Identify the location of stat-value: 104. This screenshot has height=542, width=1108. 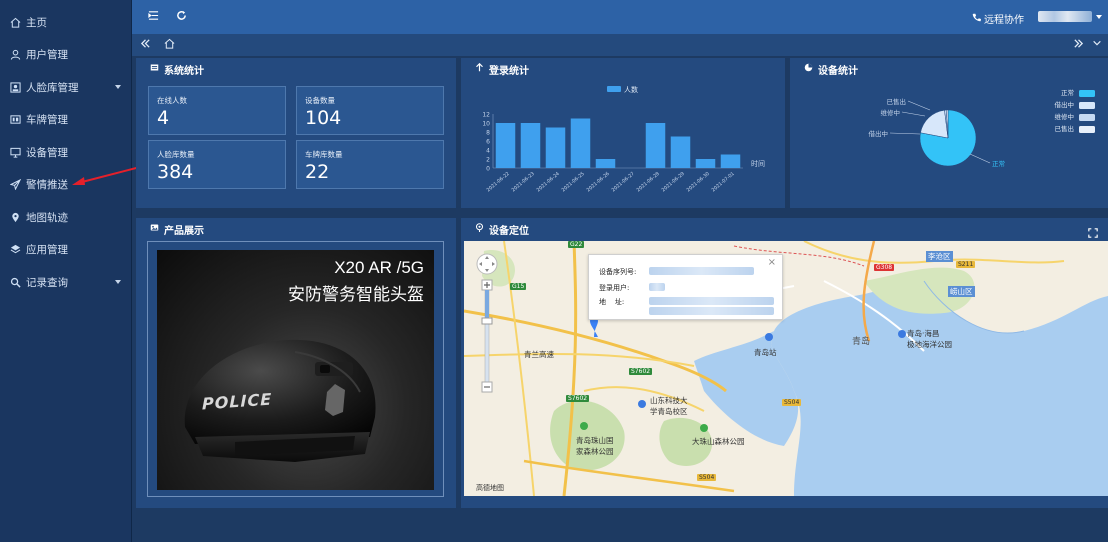
(323, 118).